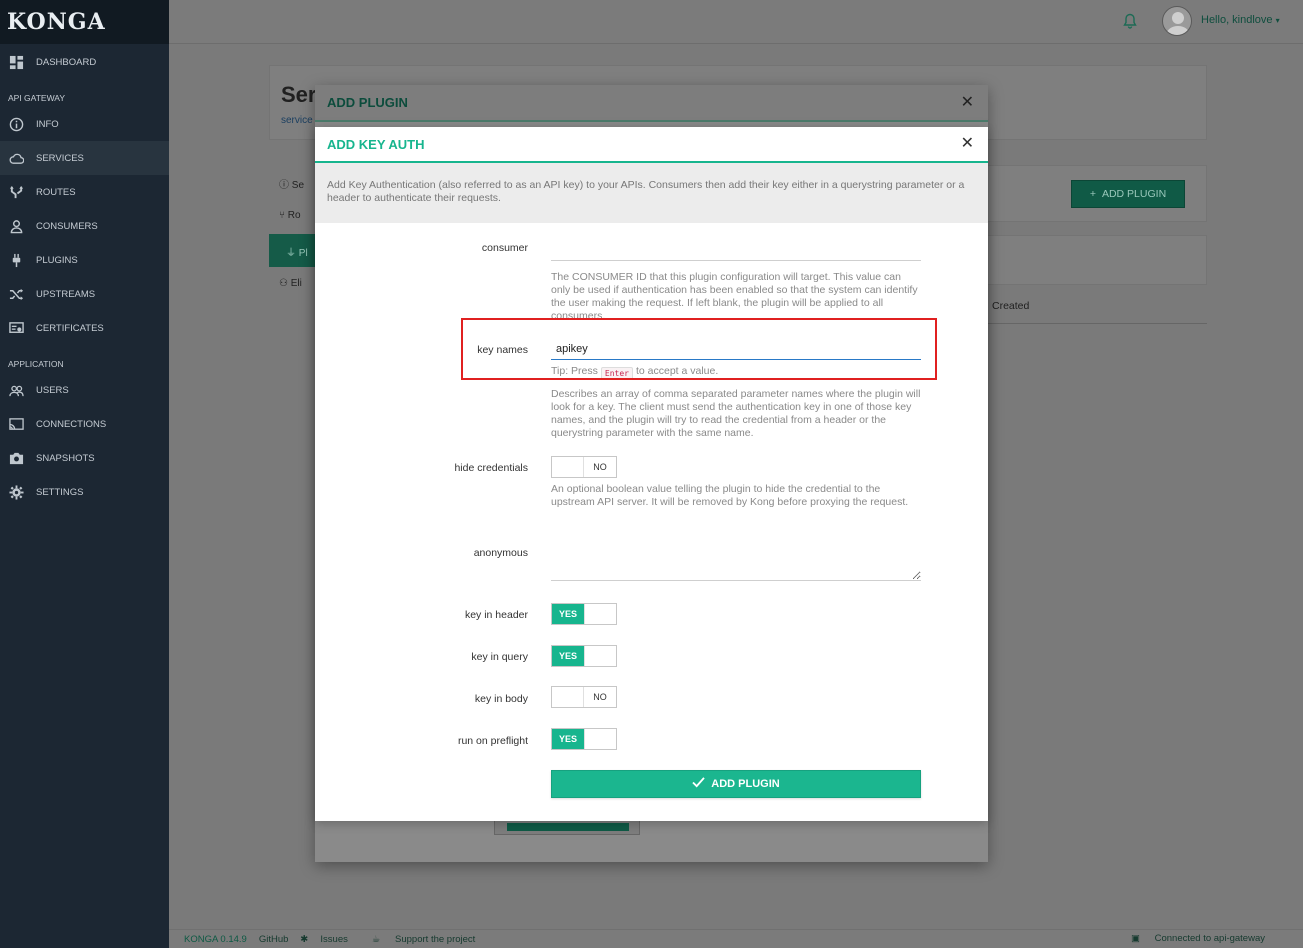 Image resolution: width=1303 pixels, height=948 pixels. Describe the element at coordinates (297, 120) in the screenshot. I see `bg-breadcrumb-link: service` at that location.